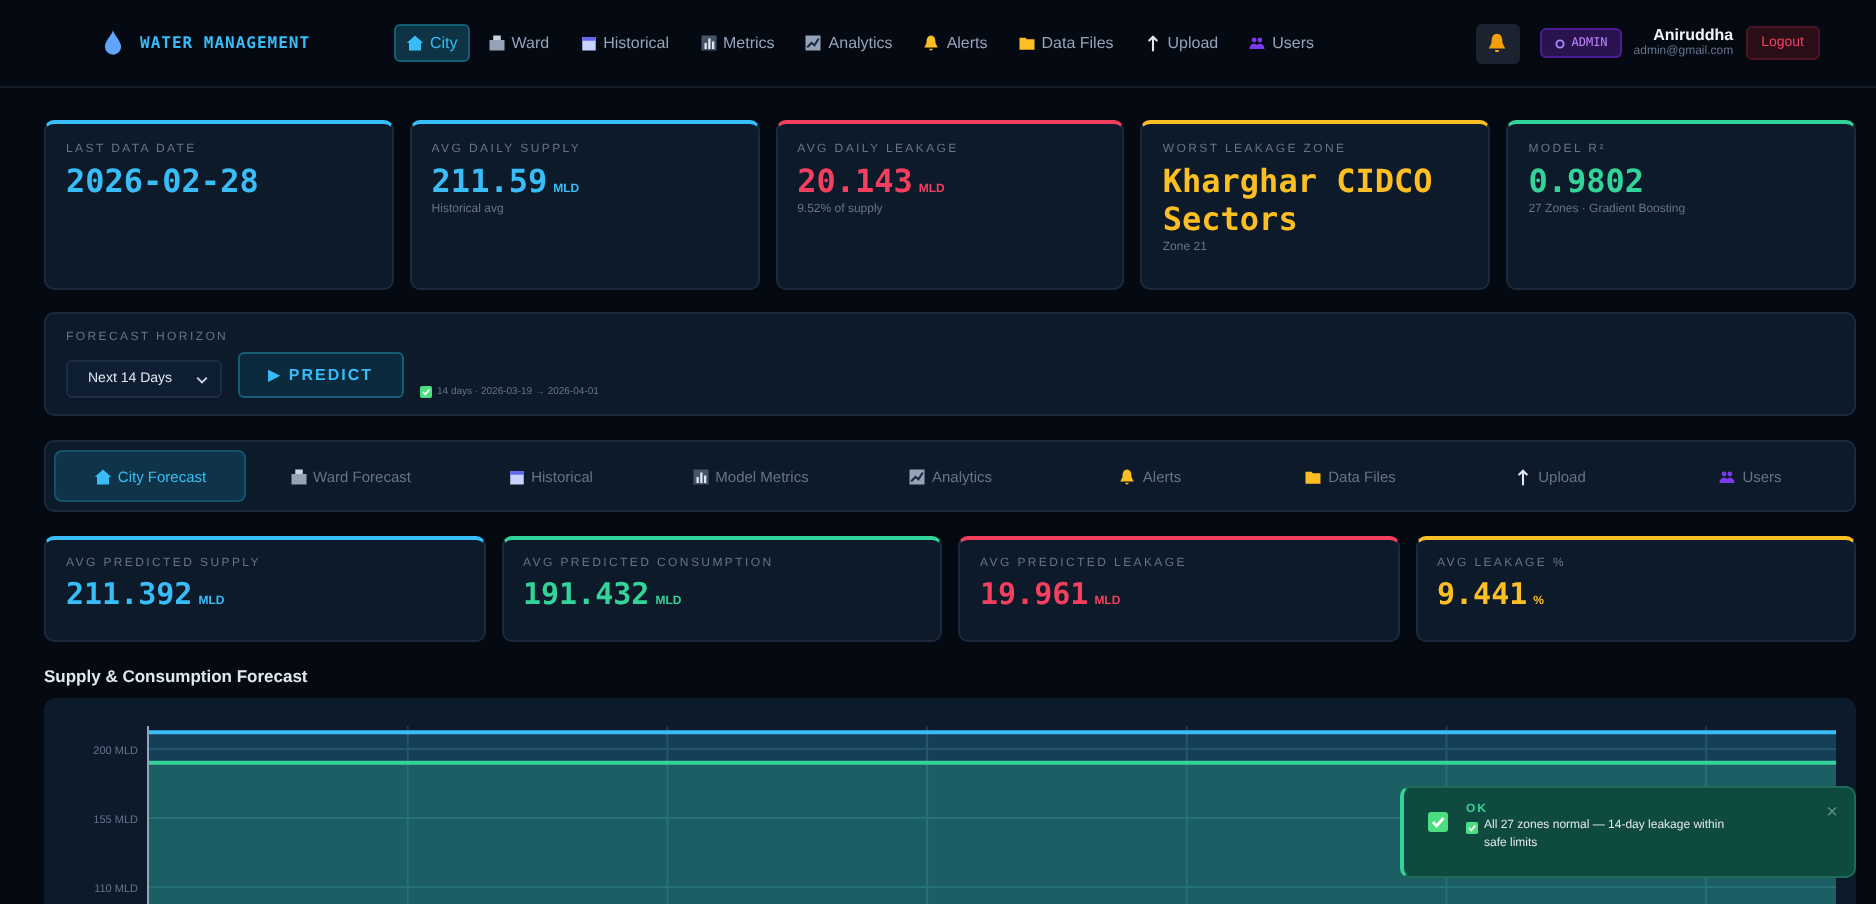 The width and height of the screenshot is (1876, 904). What do you see at coordinates (202, 379) in the screenshot?
I see `chevron-down-icon` at bounding box center [202, 379].